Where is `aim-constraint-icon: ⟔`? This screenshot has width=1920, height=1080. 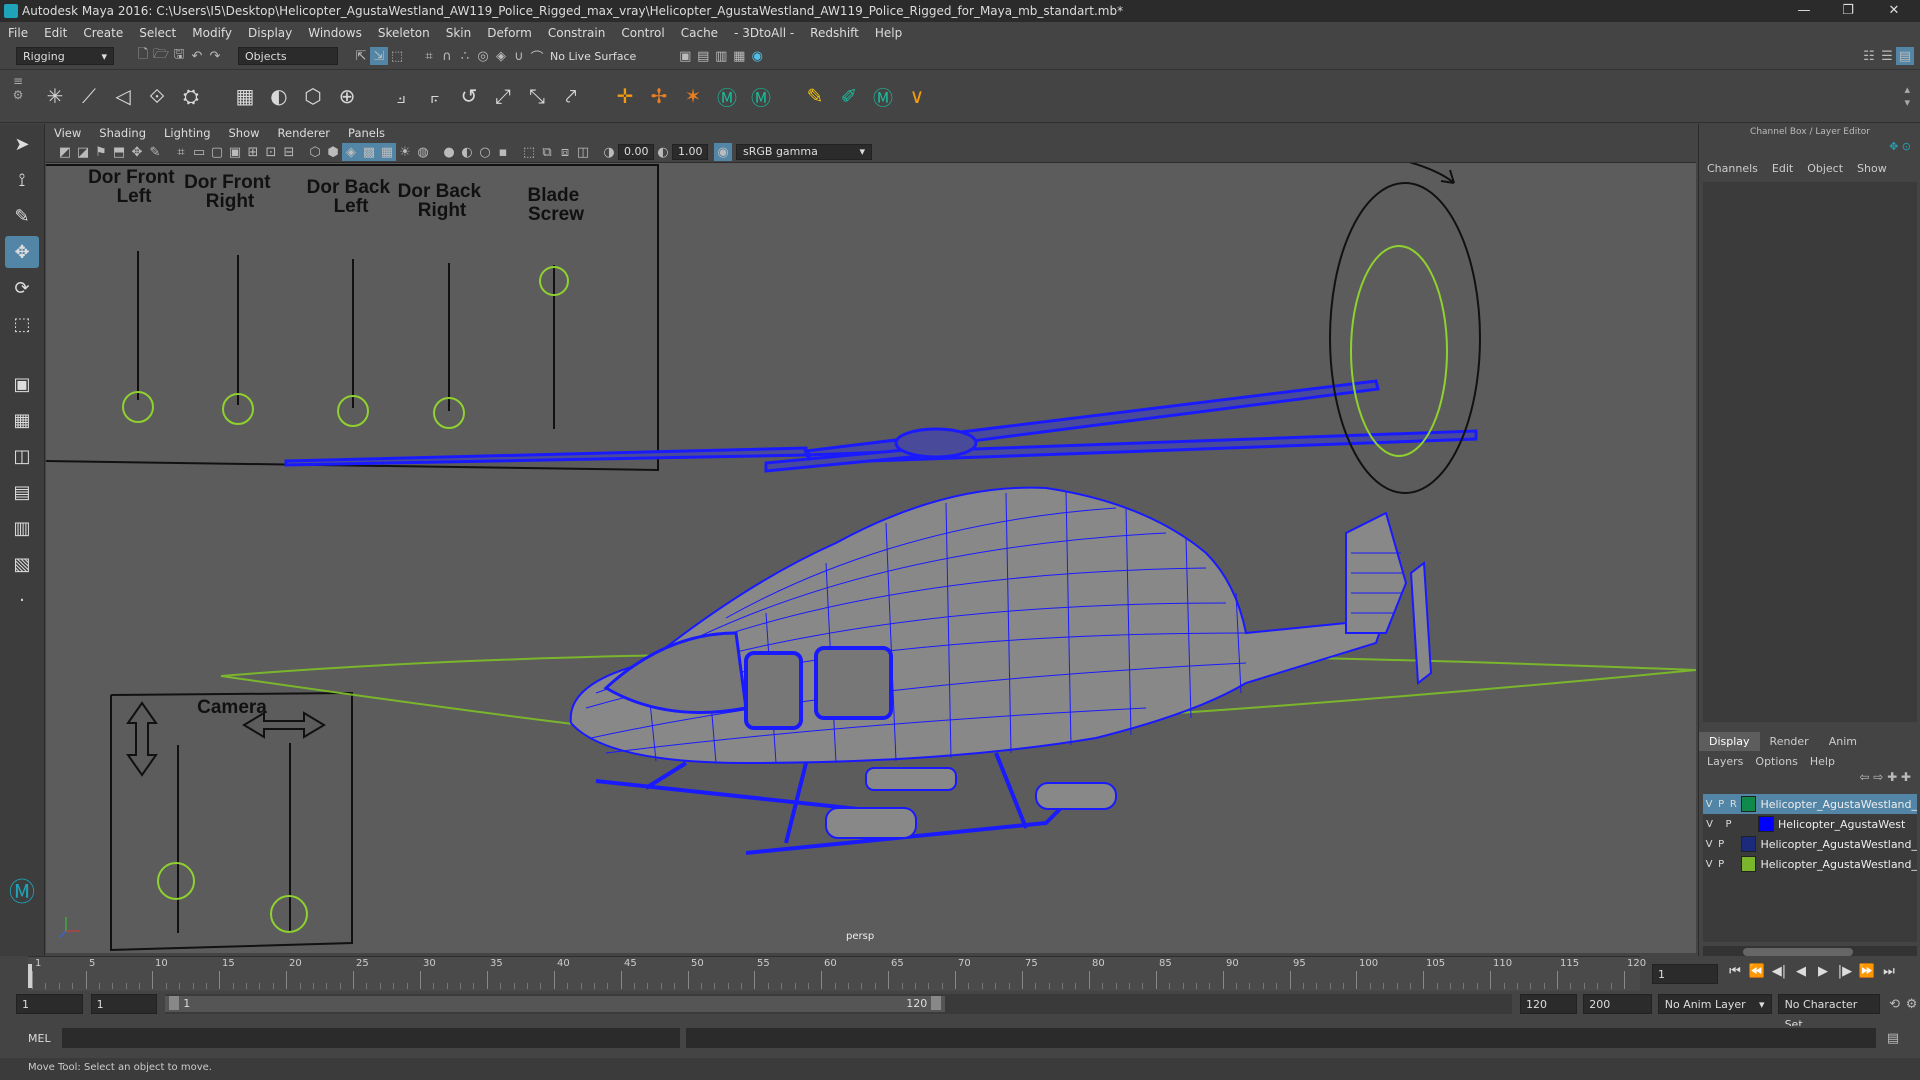 aim-constraint-icon: ⟔ is located at coordinates (435, 96).